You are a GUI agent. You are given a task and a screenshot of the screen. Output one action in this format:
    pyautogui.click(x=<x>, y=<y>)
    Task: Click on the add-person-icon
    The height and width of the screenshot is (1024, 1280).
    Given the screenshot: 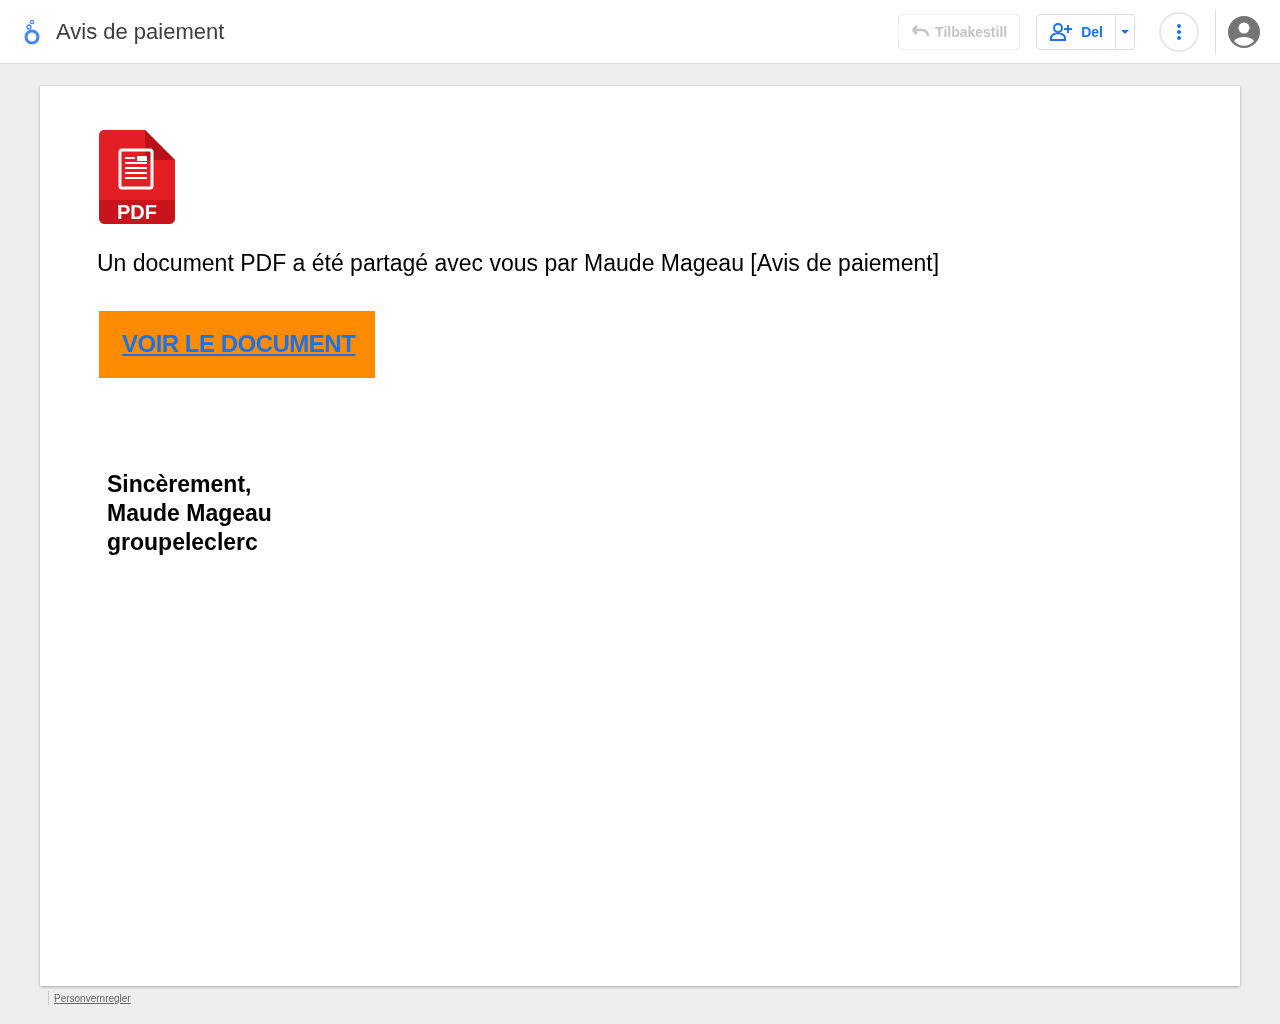 What is the action you would take?
    pyautogui.click(x=1061, y=31)
    